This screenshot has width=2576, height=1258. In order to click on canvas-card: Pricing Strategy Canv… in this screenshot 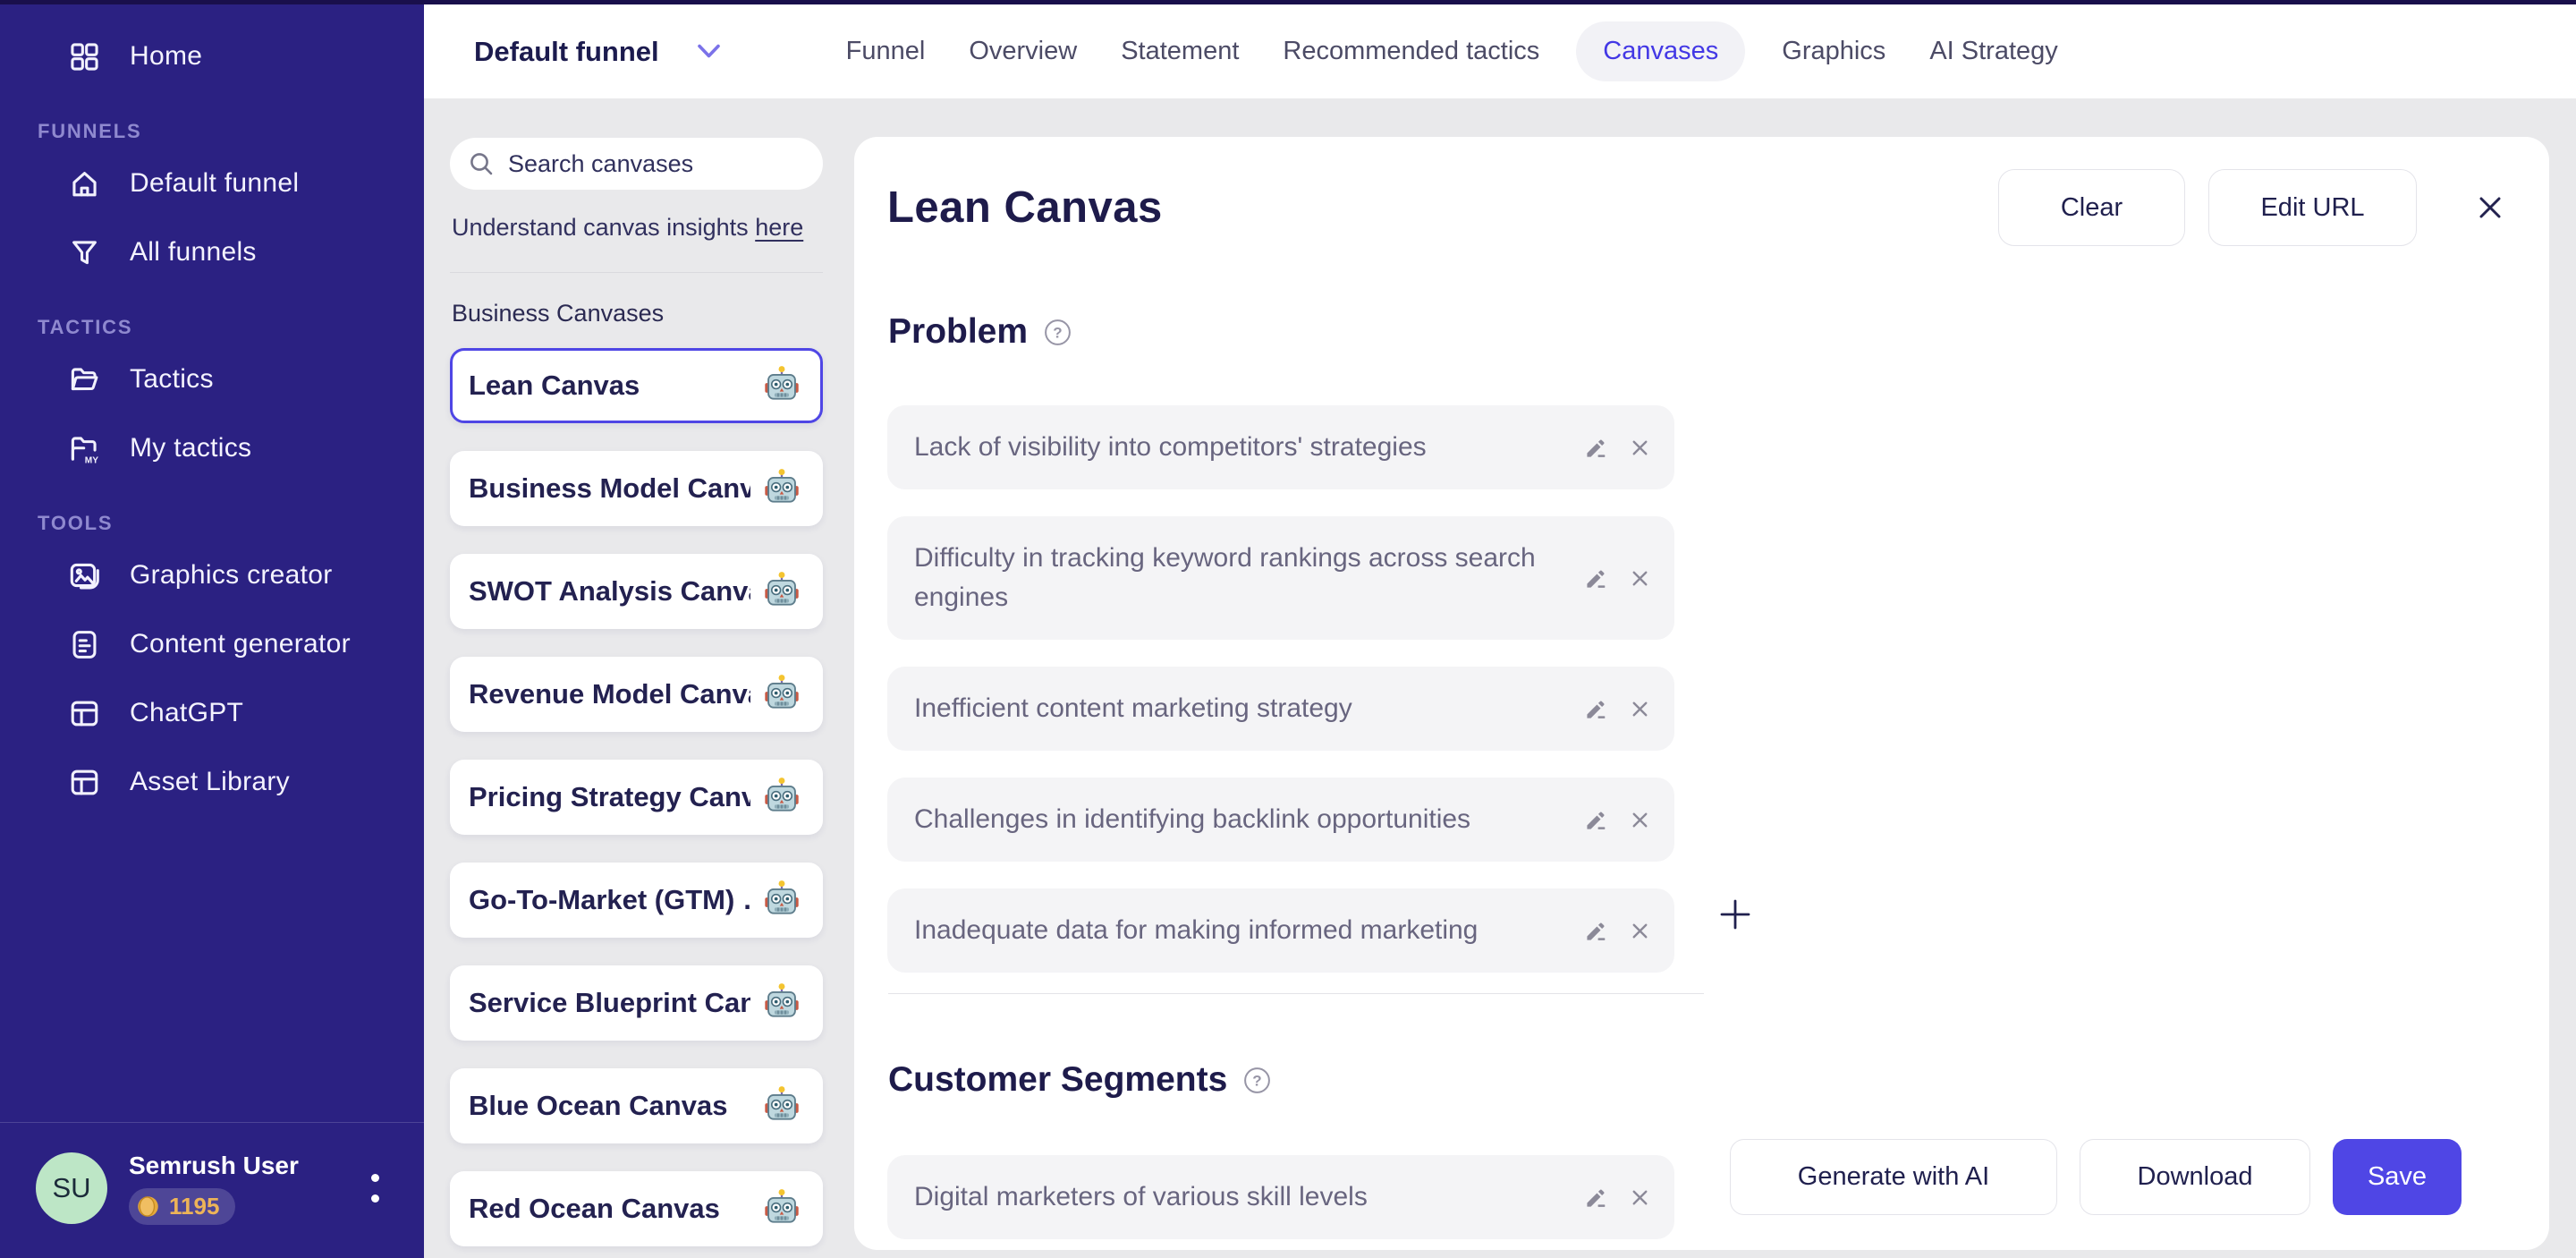, I will do `click(636, 797)`.